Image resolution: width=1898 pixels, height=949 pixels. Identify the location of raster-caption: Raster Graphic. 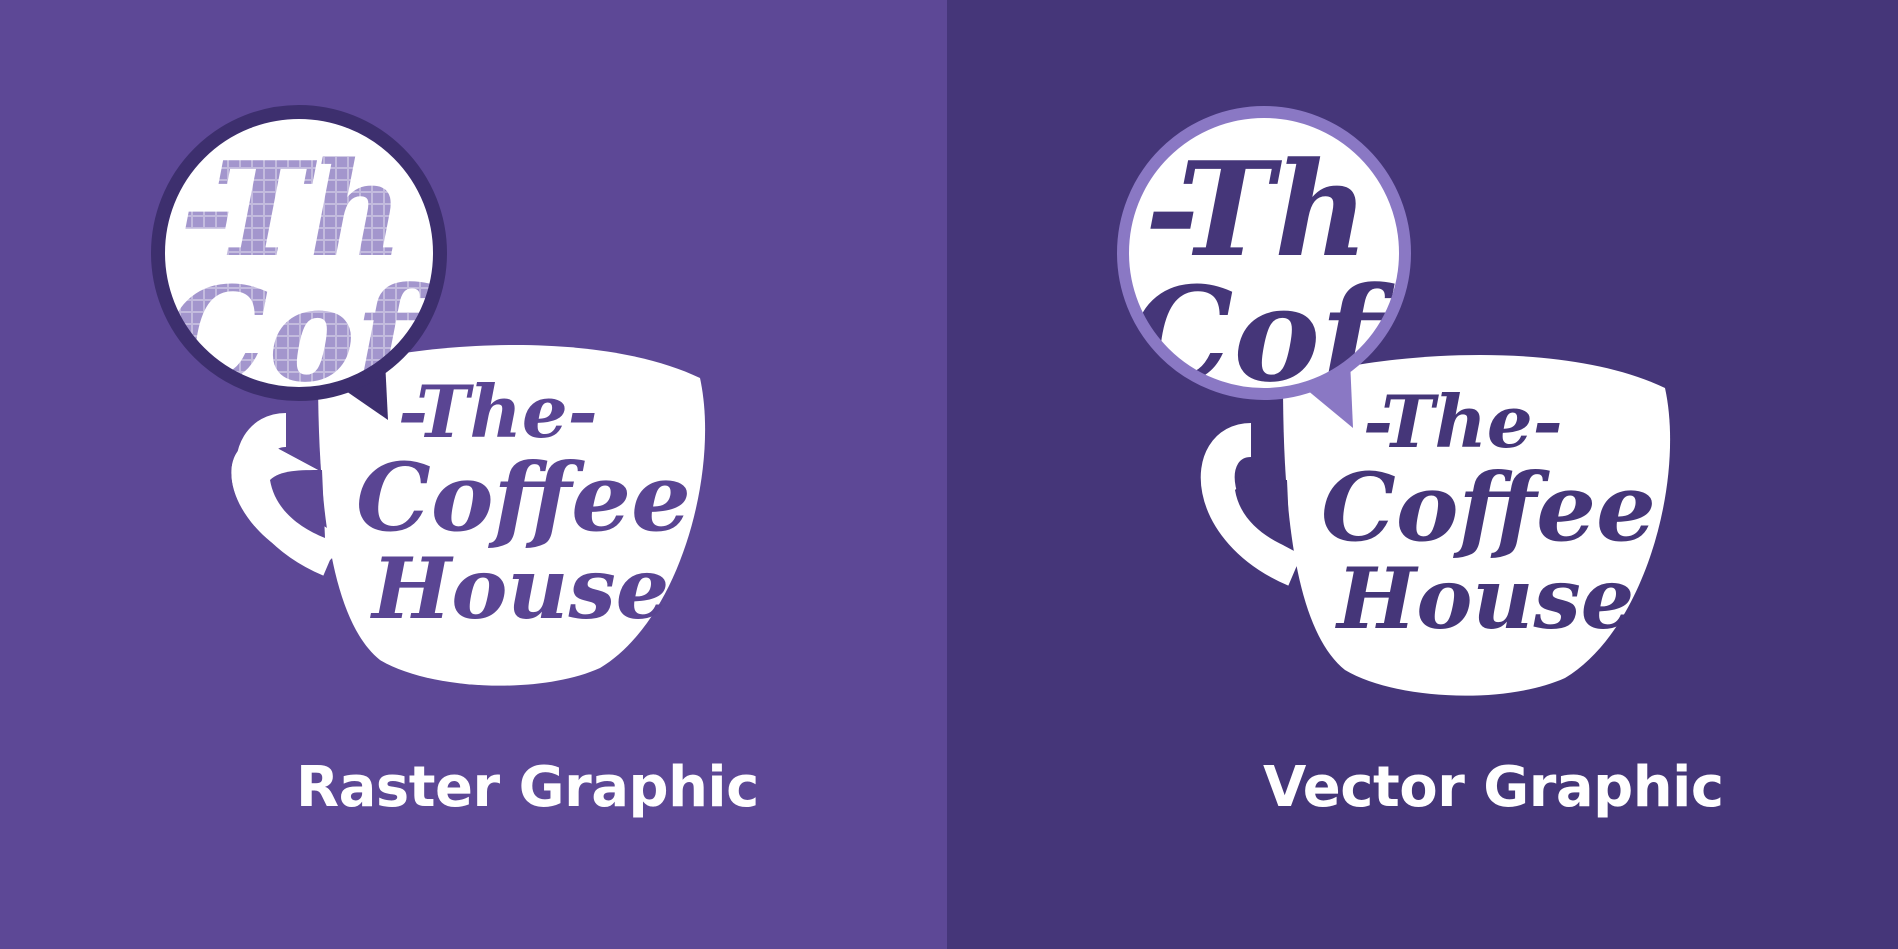
(527, 787).